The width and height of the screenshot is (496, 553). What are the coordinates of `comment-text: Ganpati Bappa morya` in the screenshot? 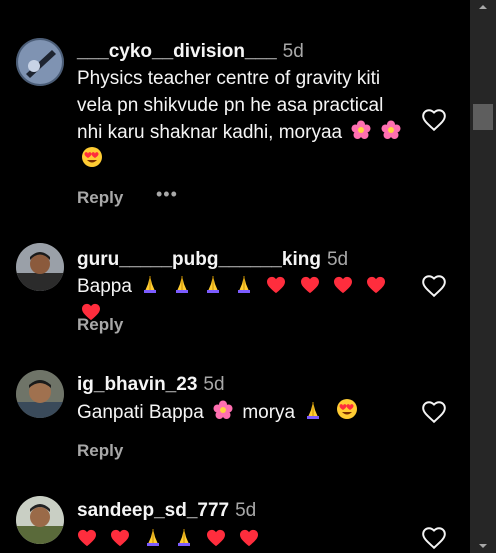 It's located at (244, 412).